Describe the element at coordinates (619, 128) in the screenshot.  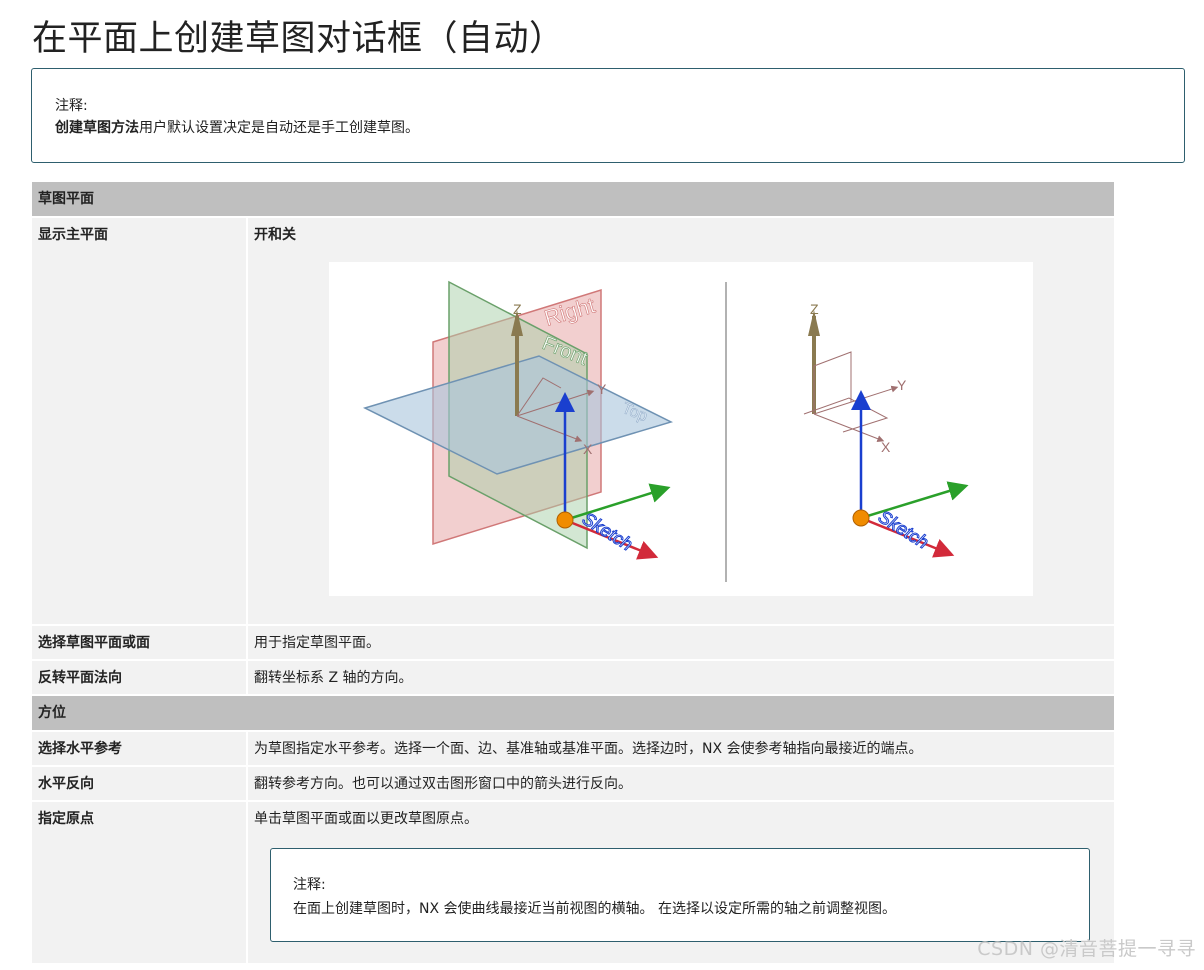
I see `note-text: 创建草图方法用户默认设置决定是自动还是手工创建草图。` at that location.